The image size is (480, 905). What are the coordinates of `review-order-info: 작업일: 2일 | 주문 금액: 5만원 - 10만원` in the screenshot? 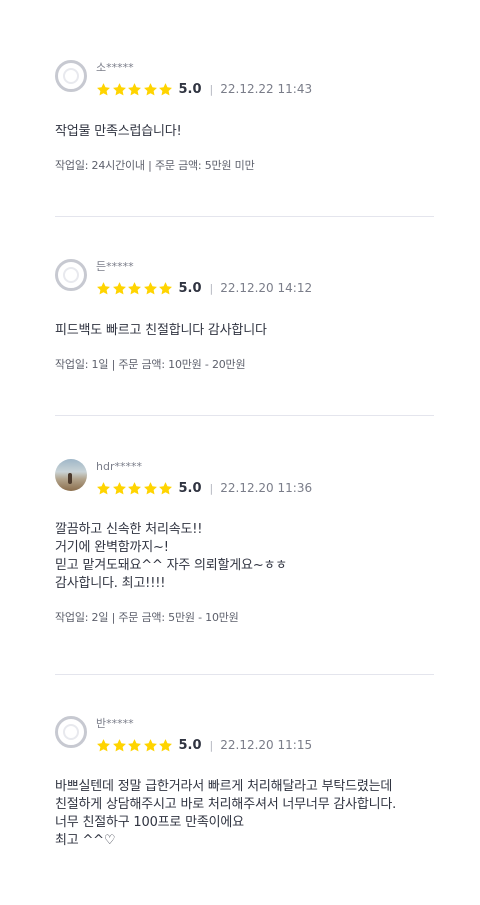 It's located at (147, 617).